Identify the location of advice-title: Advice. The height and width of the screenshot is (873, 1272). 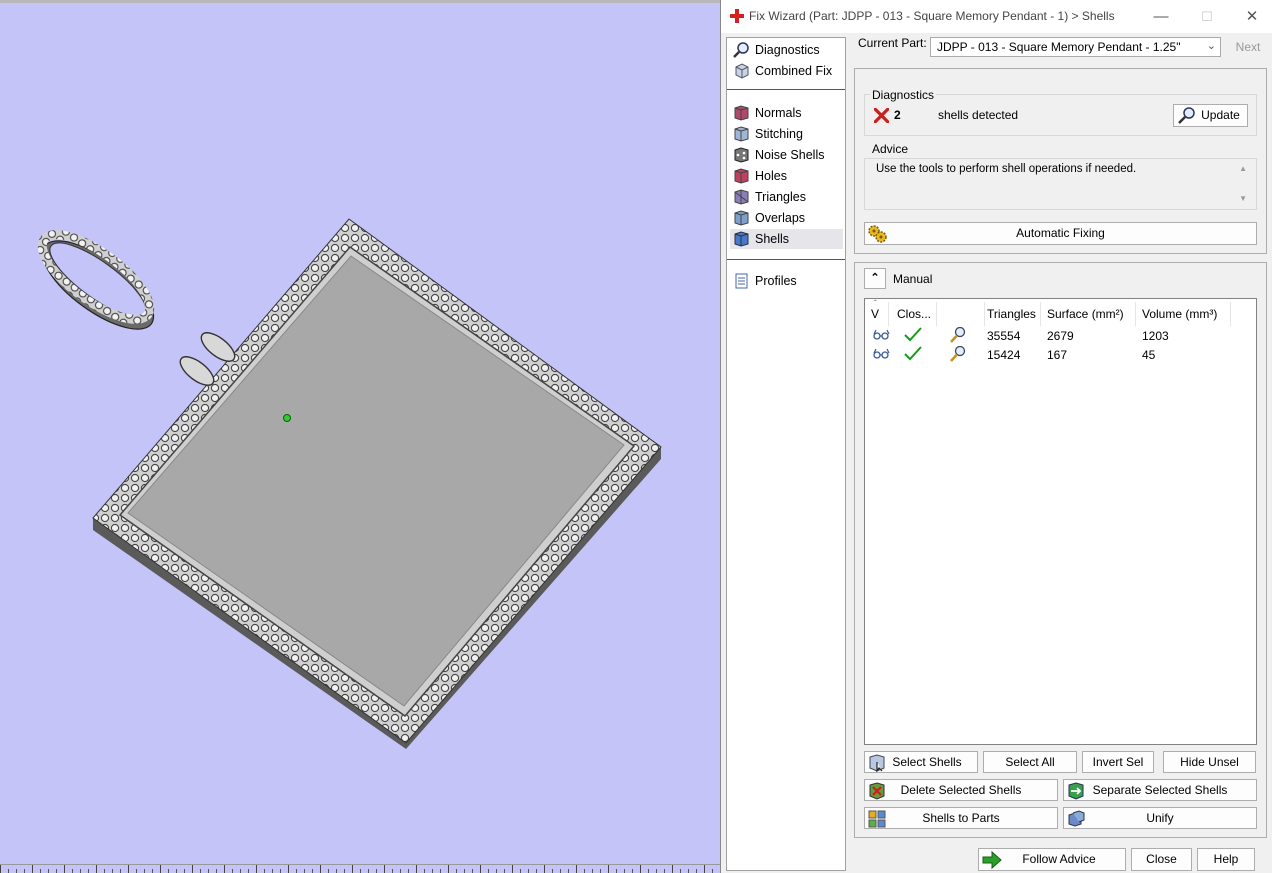
(890, 149).